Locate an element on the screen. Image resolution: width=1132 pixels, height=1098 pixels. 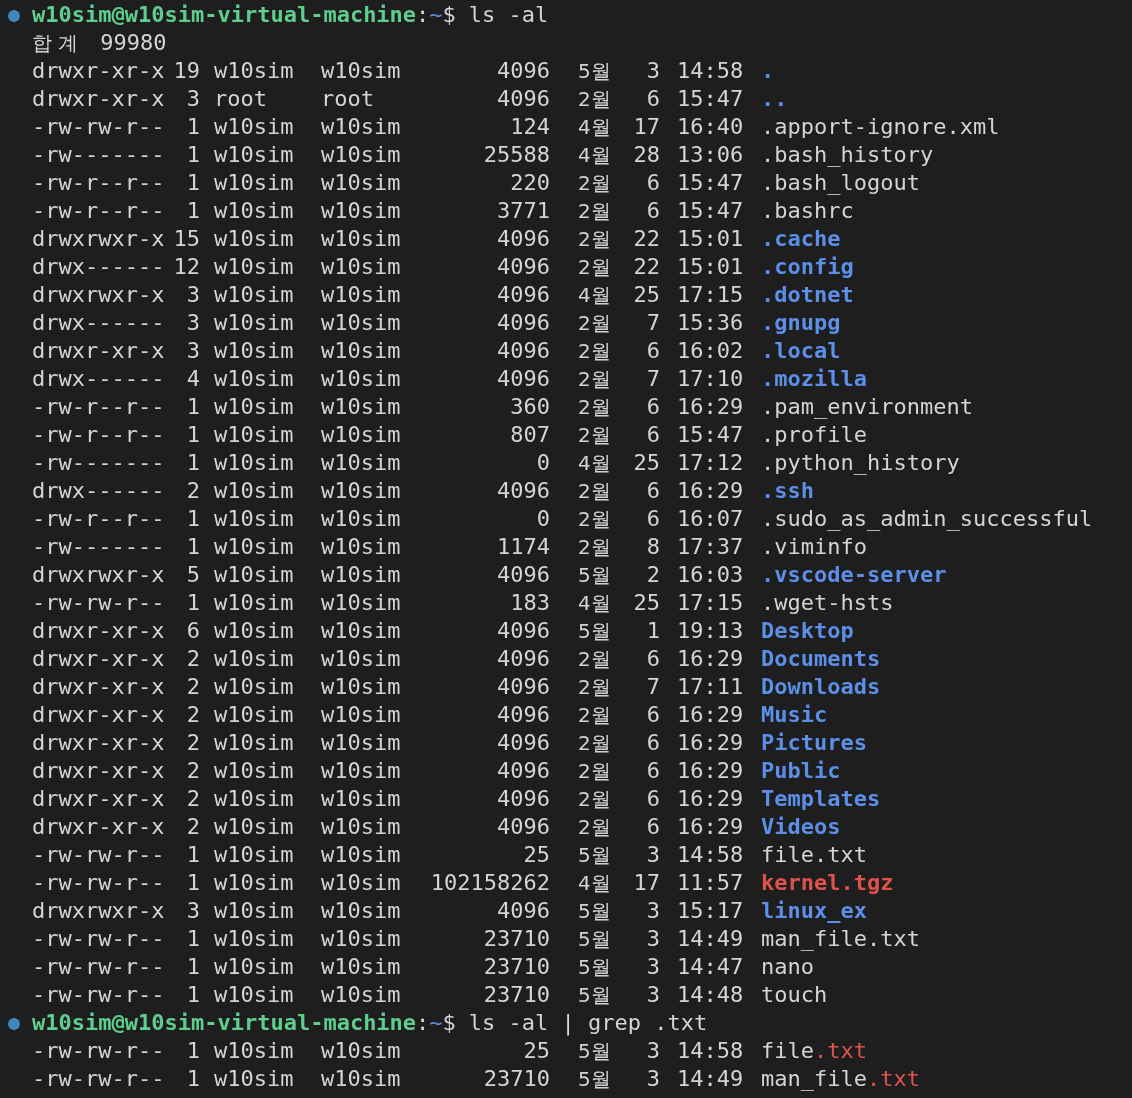
file-size: 360 is located at coordinates (530, 407).